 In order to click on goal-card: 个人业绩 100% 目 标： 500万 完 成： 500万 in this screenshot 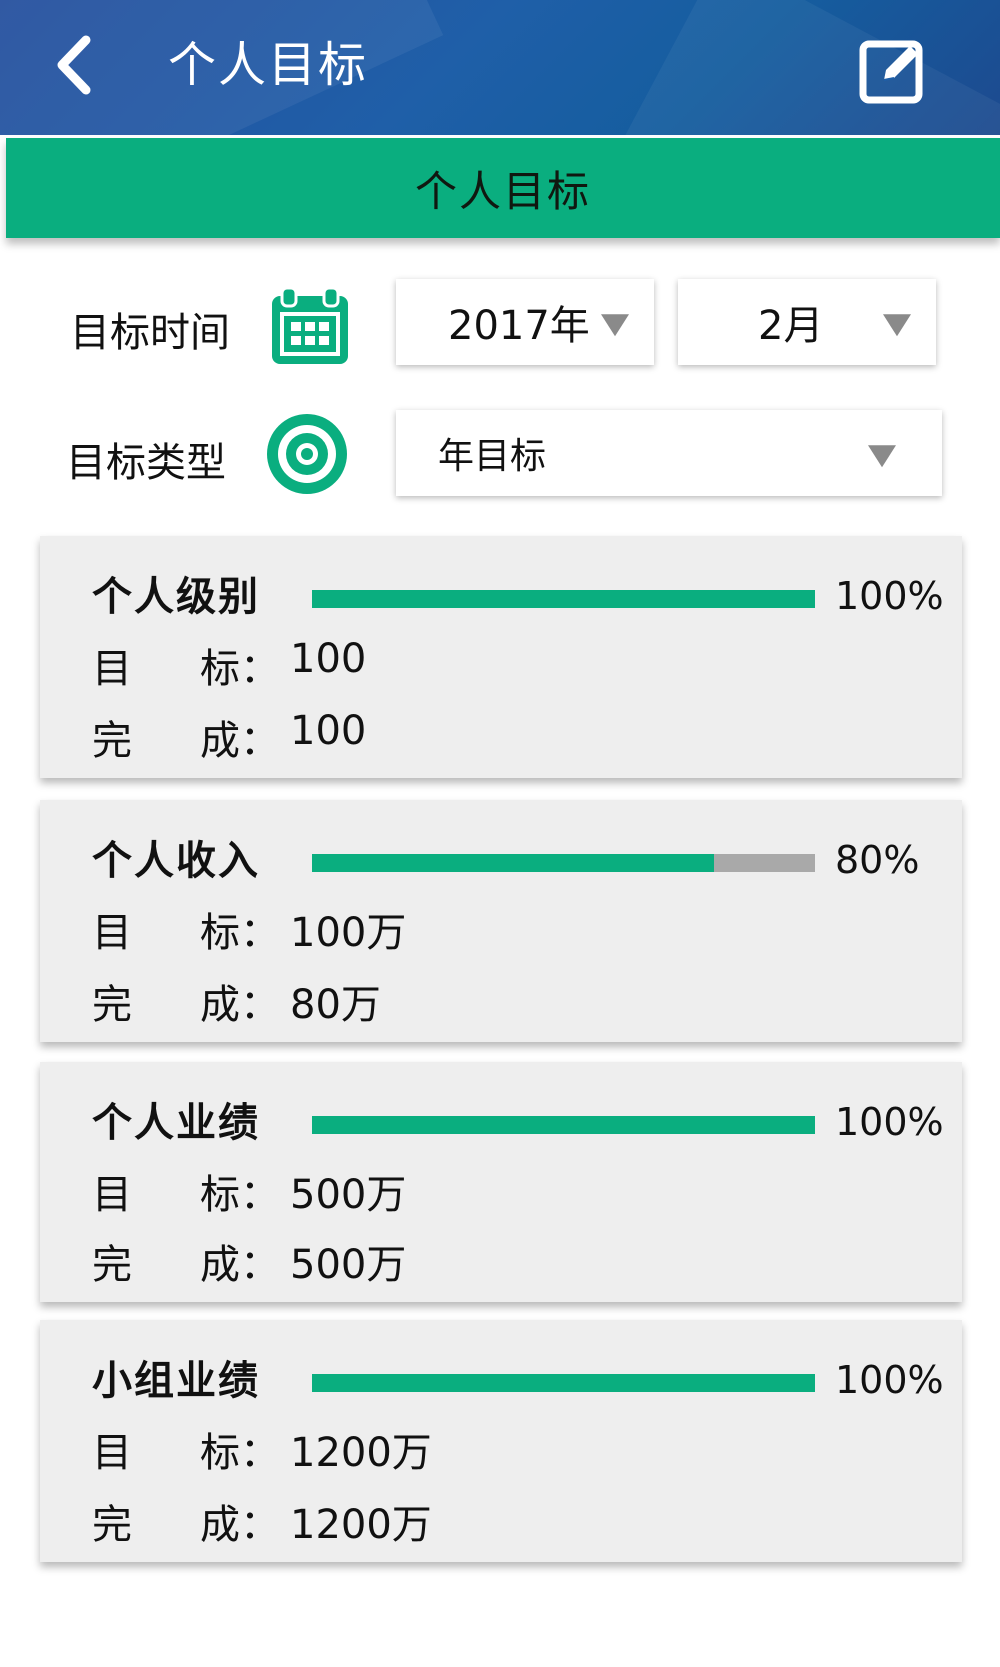, I will do `click(501, 1182)`.